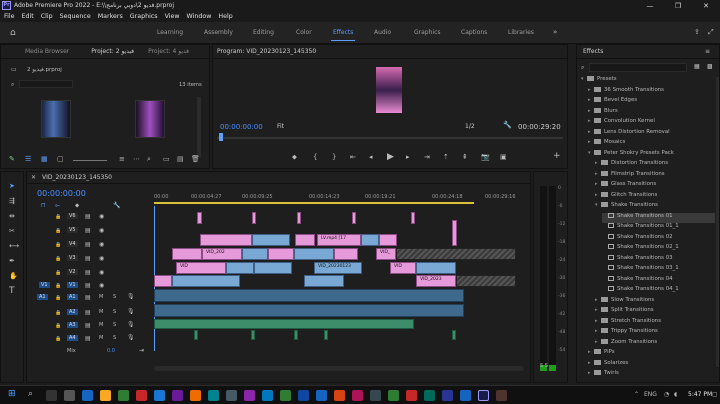  What do you see at coordinates (304, 32) in the screenshot?
I see `workspace-color: Color` at bounding box center [304, 32].